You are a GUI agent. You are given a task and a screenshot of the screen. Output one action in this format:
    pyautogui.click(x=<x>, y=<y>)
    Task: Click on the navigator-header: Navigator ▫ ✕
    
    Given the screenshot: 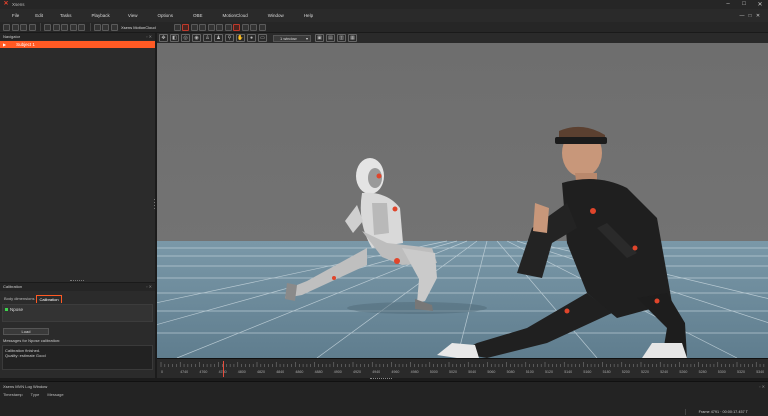 What is the action you would take?
    pyautogui.click(x=77, y=36)
    